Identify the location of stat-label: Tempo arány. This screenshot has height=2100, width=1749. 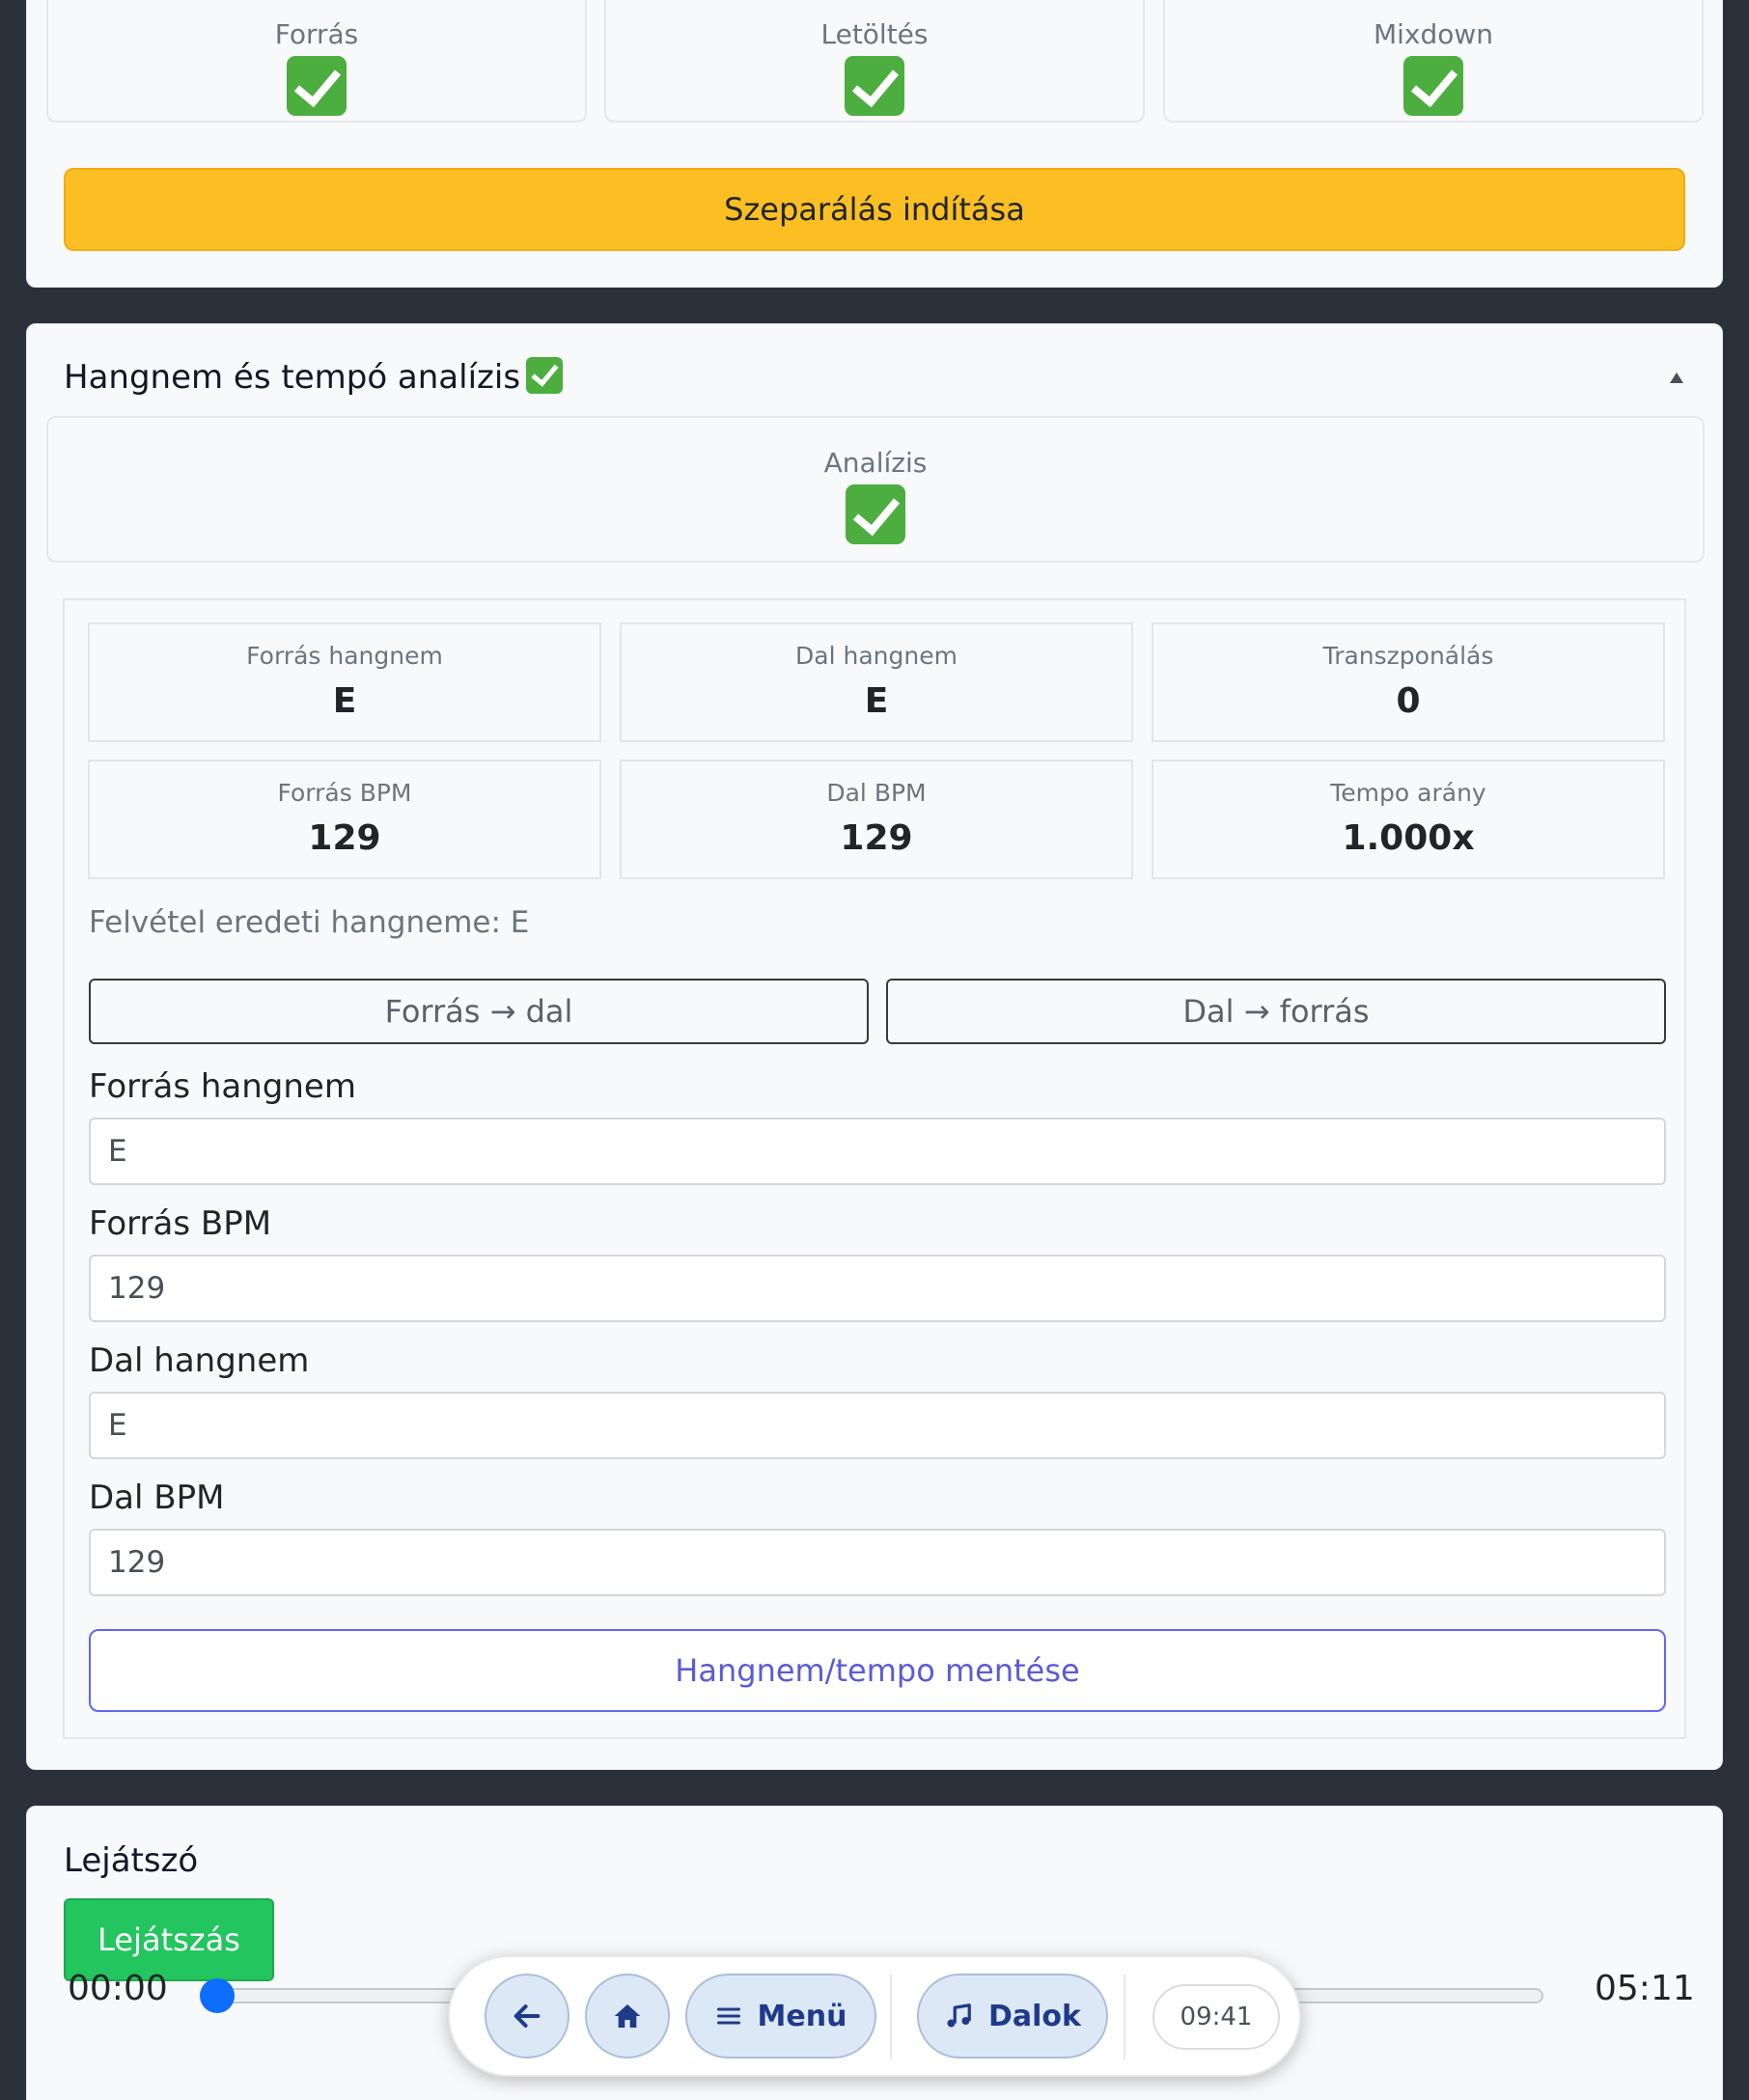
(1408, 793).